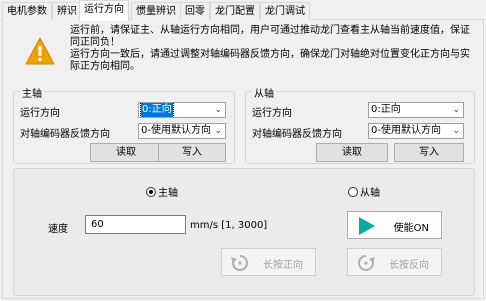 This screenshot has height=301, width=486. I want to click on slave-fb-dir-select: 0-使用默认方向 ⌄, so click(416, 131).